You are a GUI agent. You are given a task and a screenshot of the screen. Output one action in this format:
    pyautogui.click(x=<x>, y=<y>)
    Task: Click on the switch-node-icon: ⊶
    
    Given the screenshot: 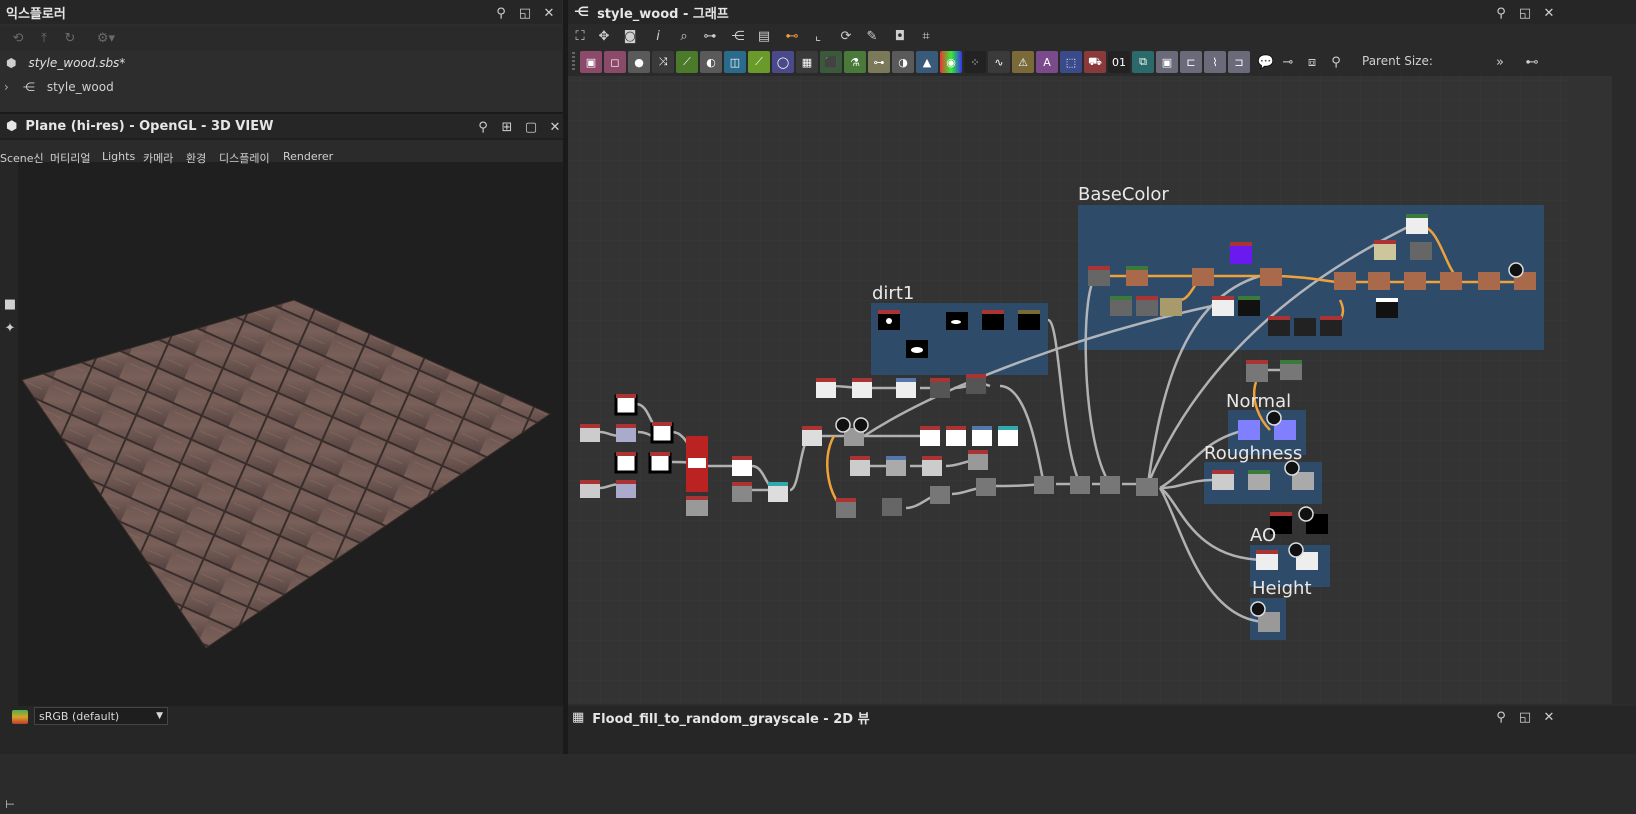 What is the action you would take?
    pyautogui.click(x=879, y=62)
    